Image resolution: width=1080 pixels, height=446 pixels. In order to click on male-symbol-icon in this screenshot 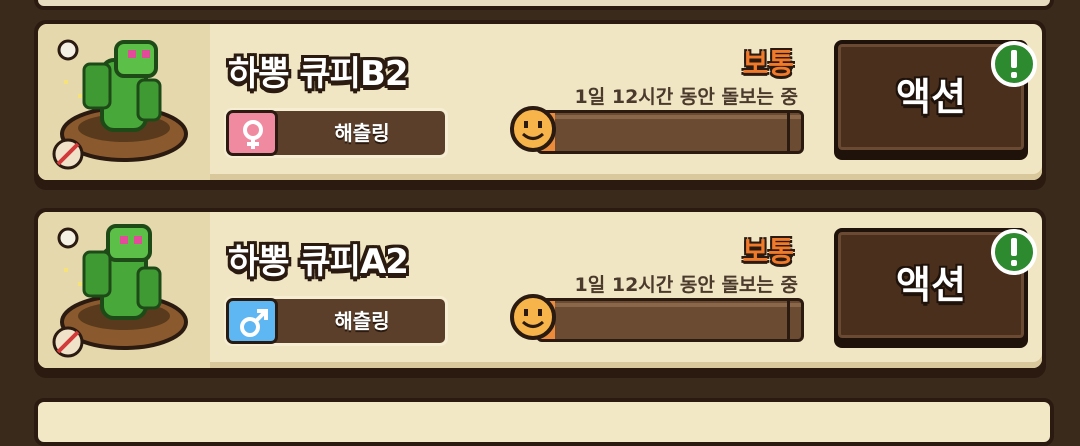, I will do `click(254, 323)`.